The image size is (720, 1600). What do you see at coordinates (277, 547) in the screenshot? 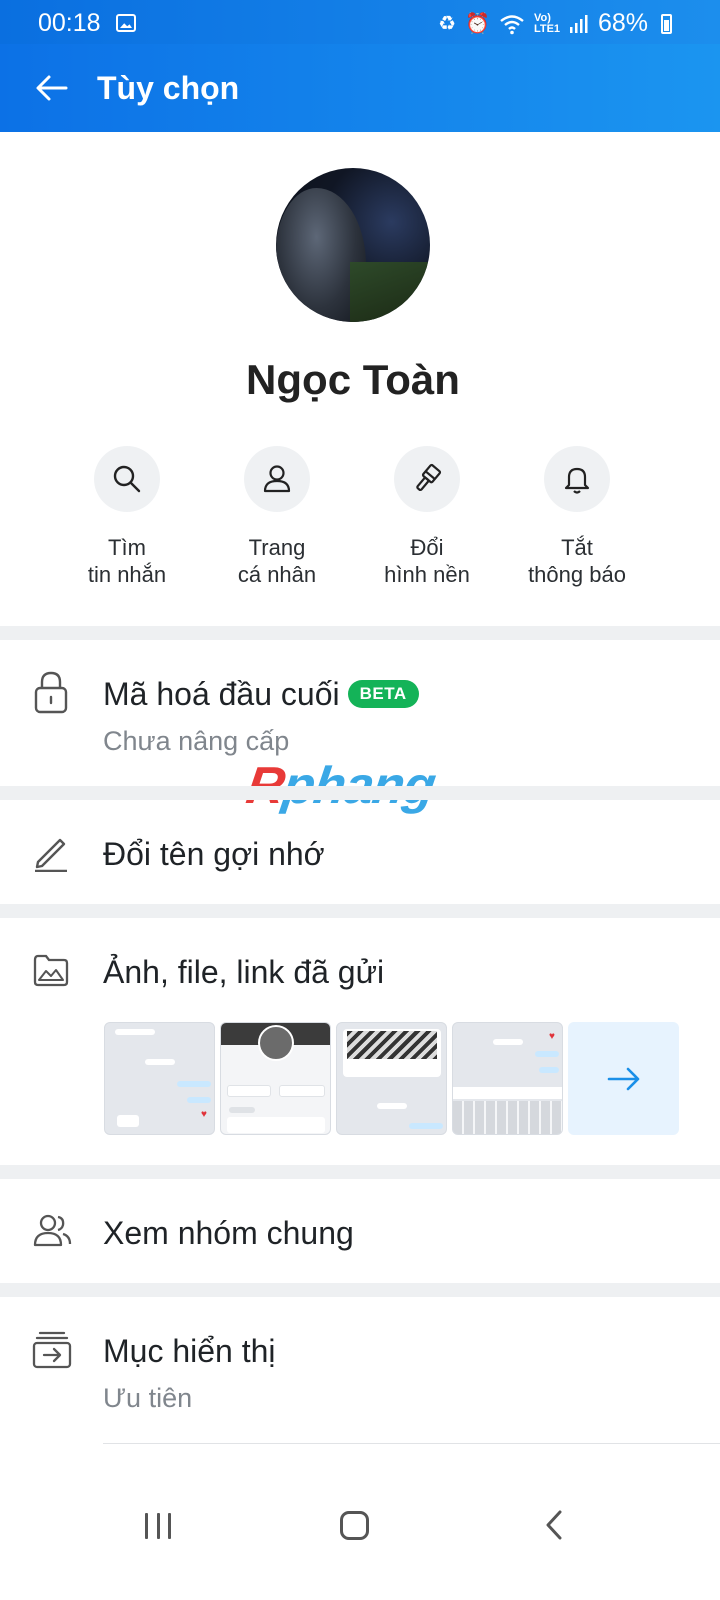
I see `action-label: Trang` at bounding box center [277, 547].